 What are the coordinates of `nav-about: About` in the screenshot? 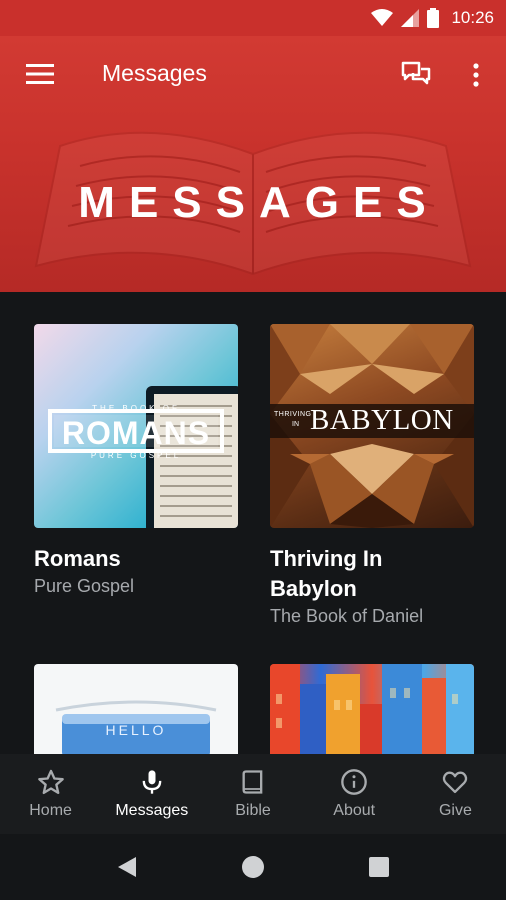 It's located at (354, 794).